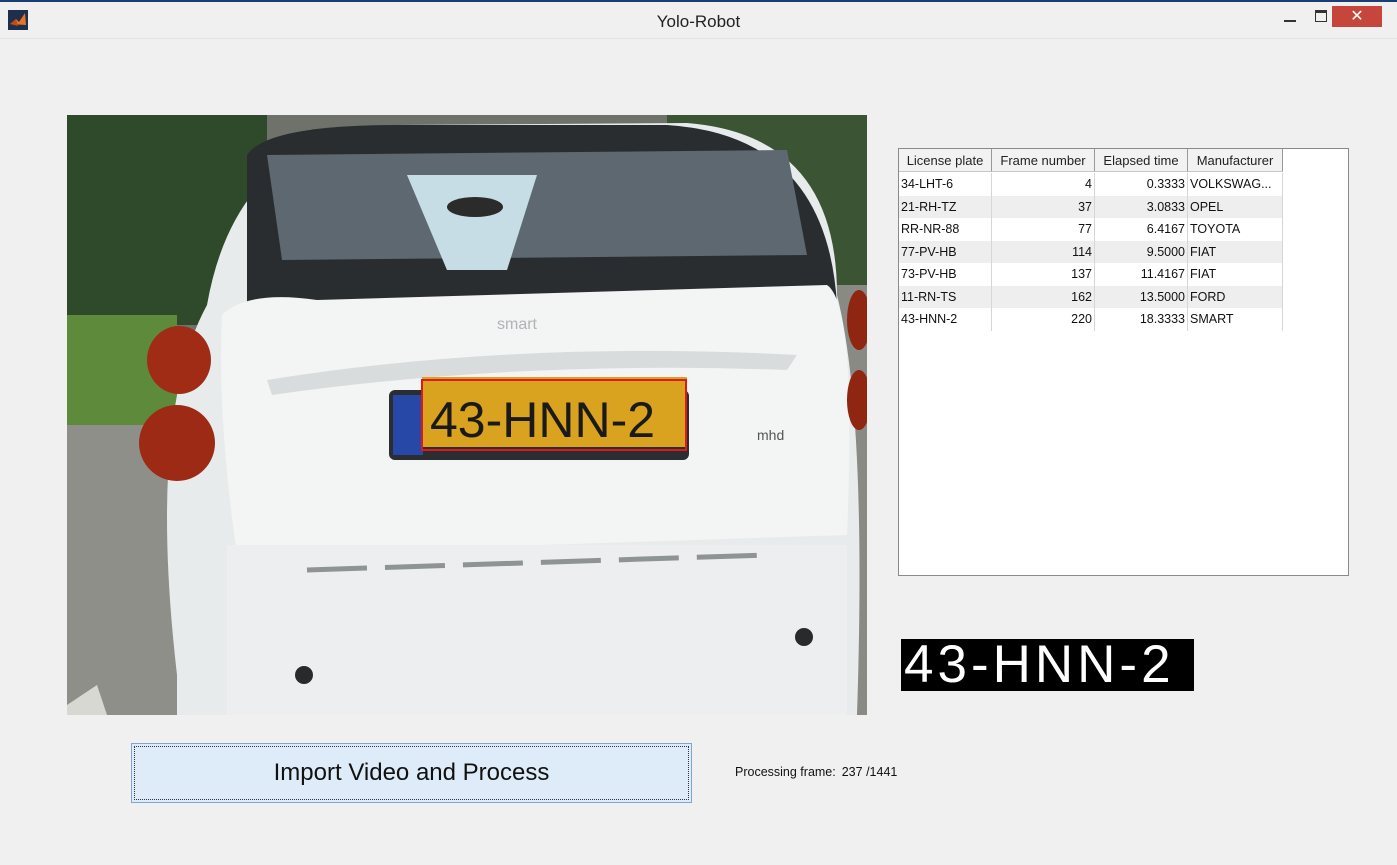 The image size is (1397, 865). What do you see at coordinates (785, 772) in the screenshot?
I see `processing-status-label: Processing frame:` at bounding box center [785, 772].